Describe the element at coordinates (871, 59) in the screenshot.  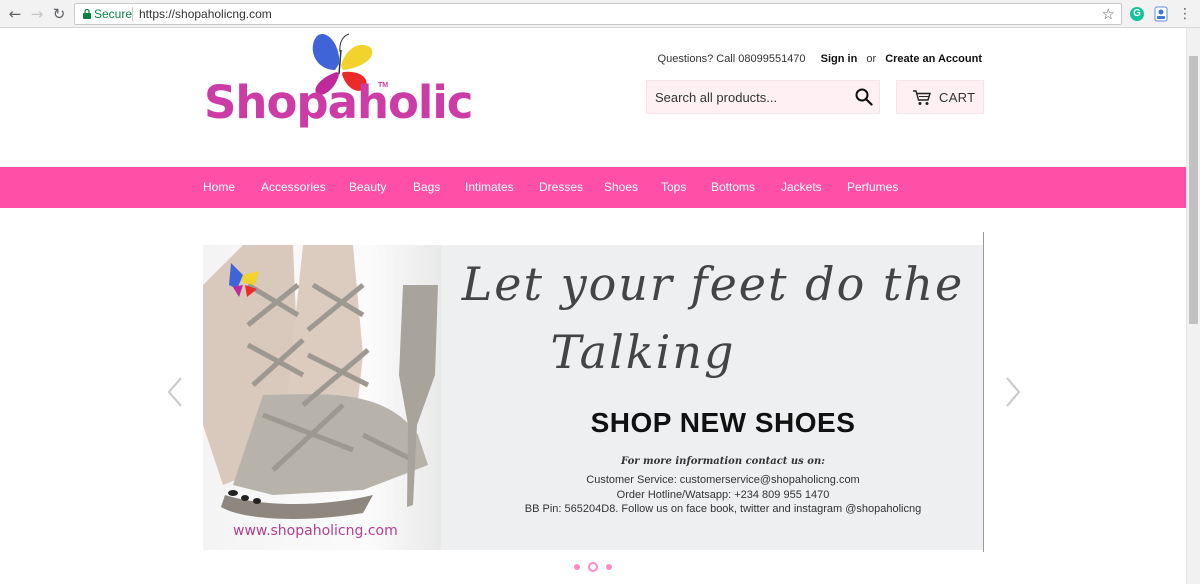
I see `or-text: or` at that location.